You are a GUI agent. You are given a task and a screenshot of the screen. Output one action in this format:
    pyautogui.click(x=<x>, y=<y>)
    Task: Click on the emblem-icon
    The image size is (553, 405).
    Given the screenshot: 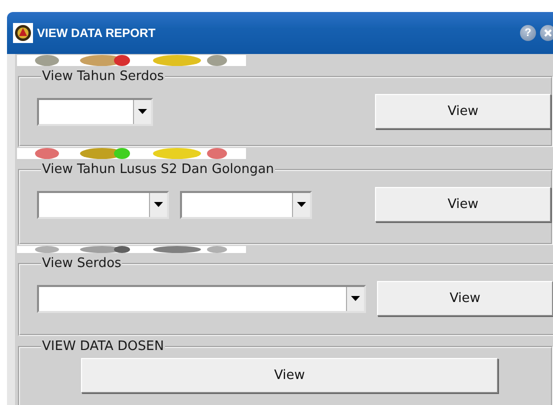 What is the action you would take?
    pyautogui.click(x=23, y=33)
    